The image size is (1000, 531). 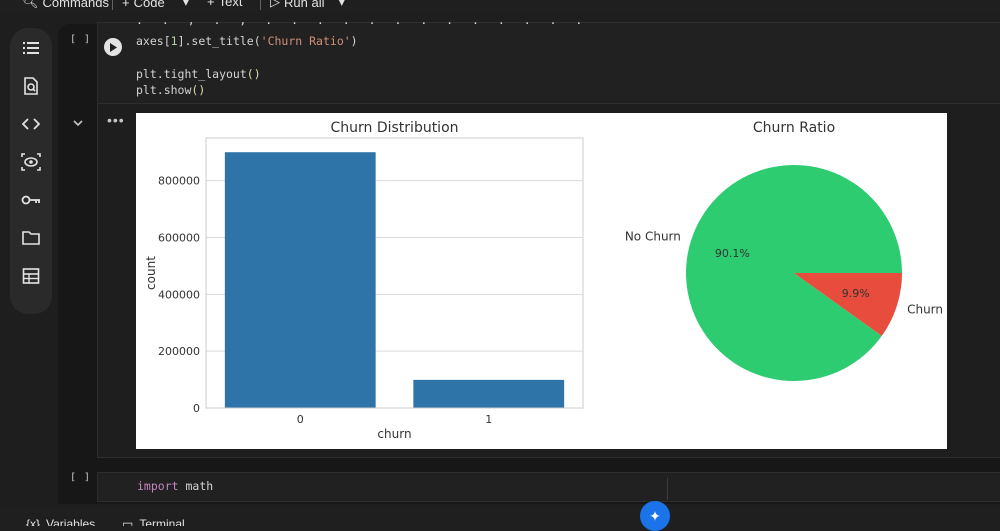 What do you see at coordinates (179, 351) in the screenshot?
I see `y-tick-label: 200000` at bounding box center [179, 351].